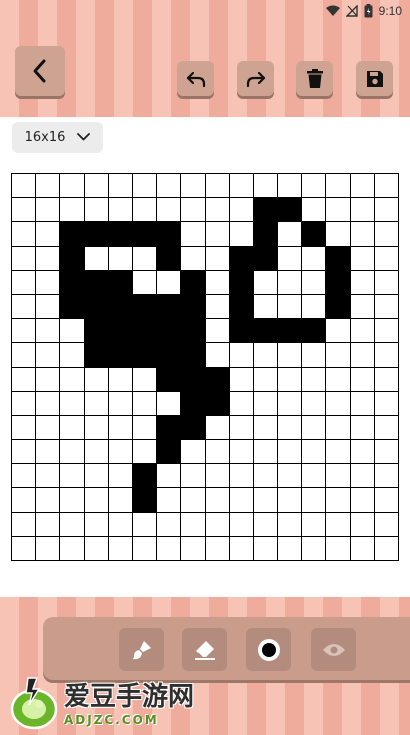  I want to click on save-button, so click(374, 78).